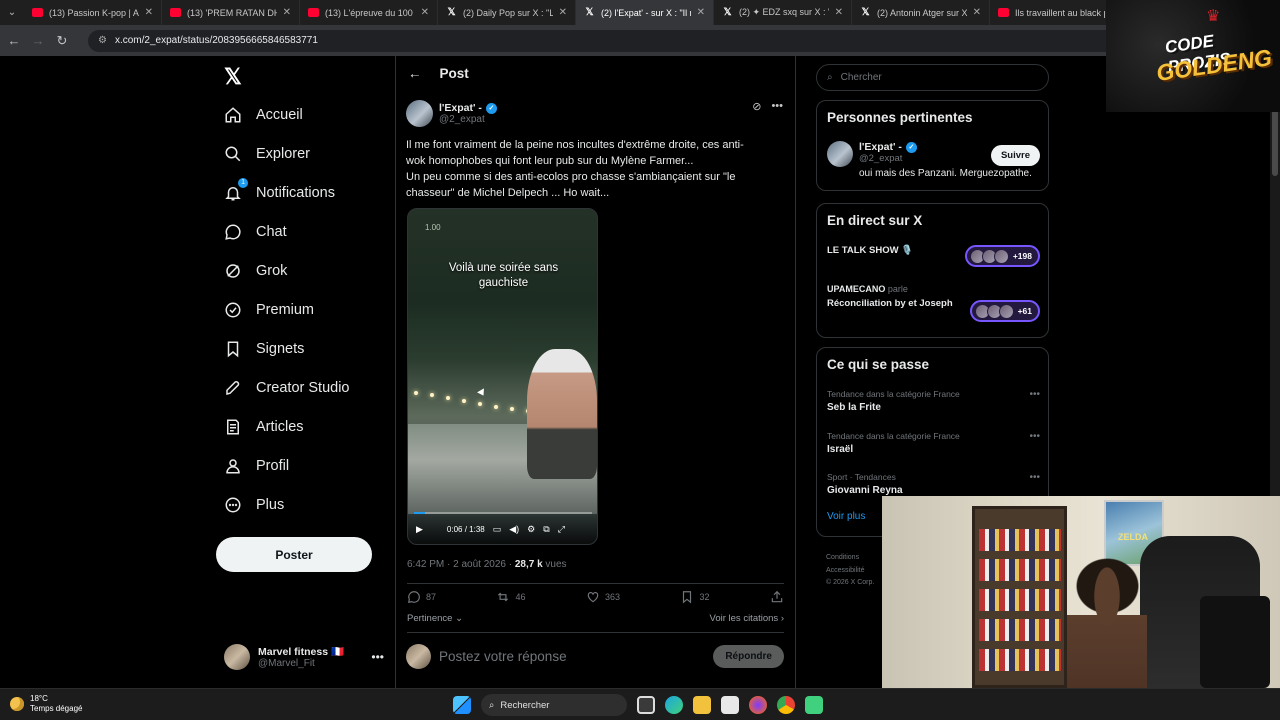 The height and width of the screenshot is (720, 1280). I want to click on verified-icon: ✓, so click(911, 147).